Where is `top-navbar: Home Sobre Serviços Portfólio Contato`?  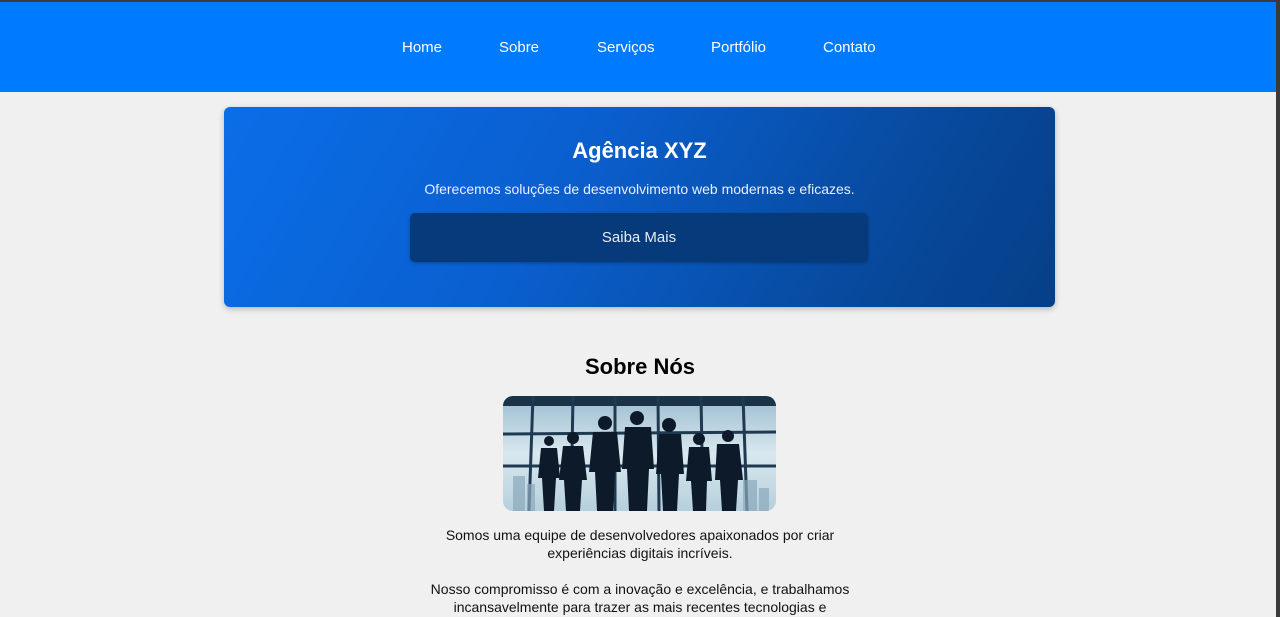 top-navbar: Home Sobre Serviços Portfólio Contato is located at coordinates (638, 46).